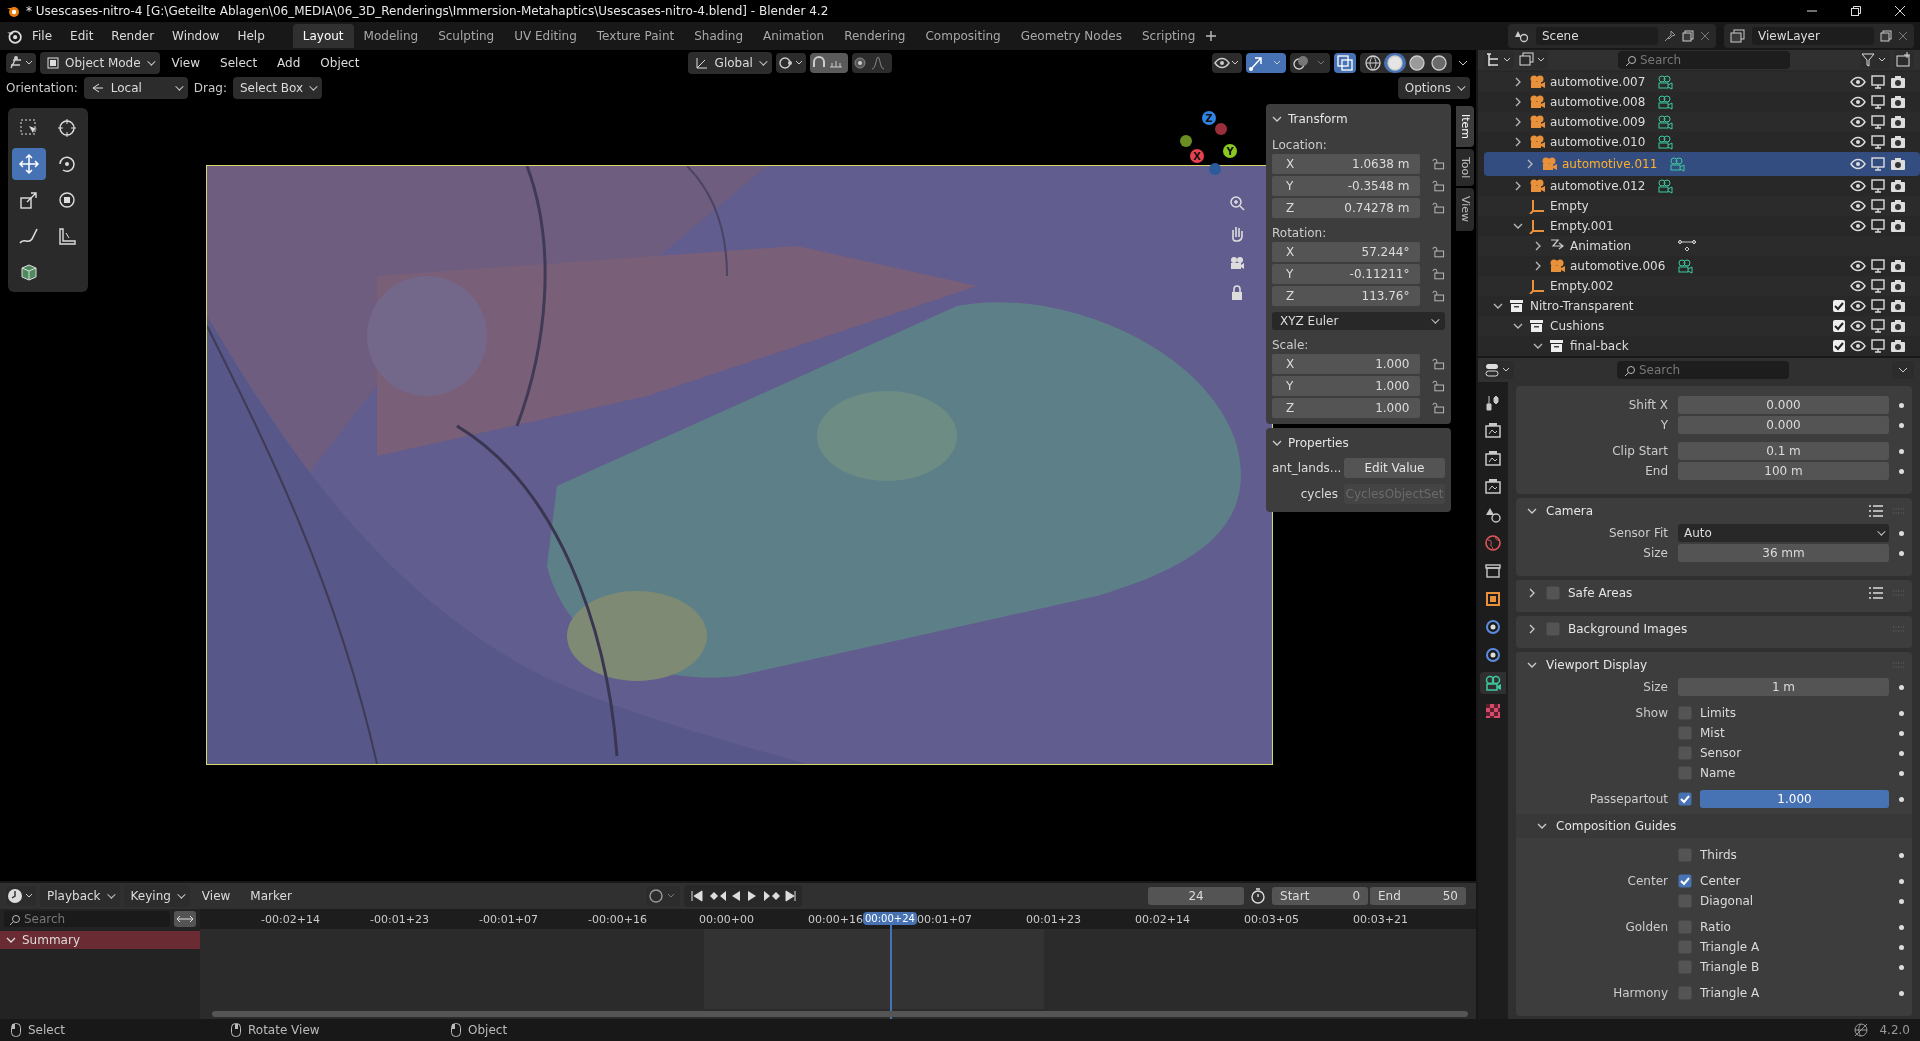 This screenshot has width=1920, height=1041. Describe the element at coordinates (1718, 713) in the screenshot. I see `checkbox-label: Limits` at that location.